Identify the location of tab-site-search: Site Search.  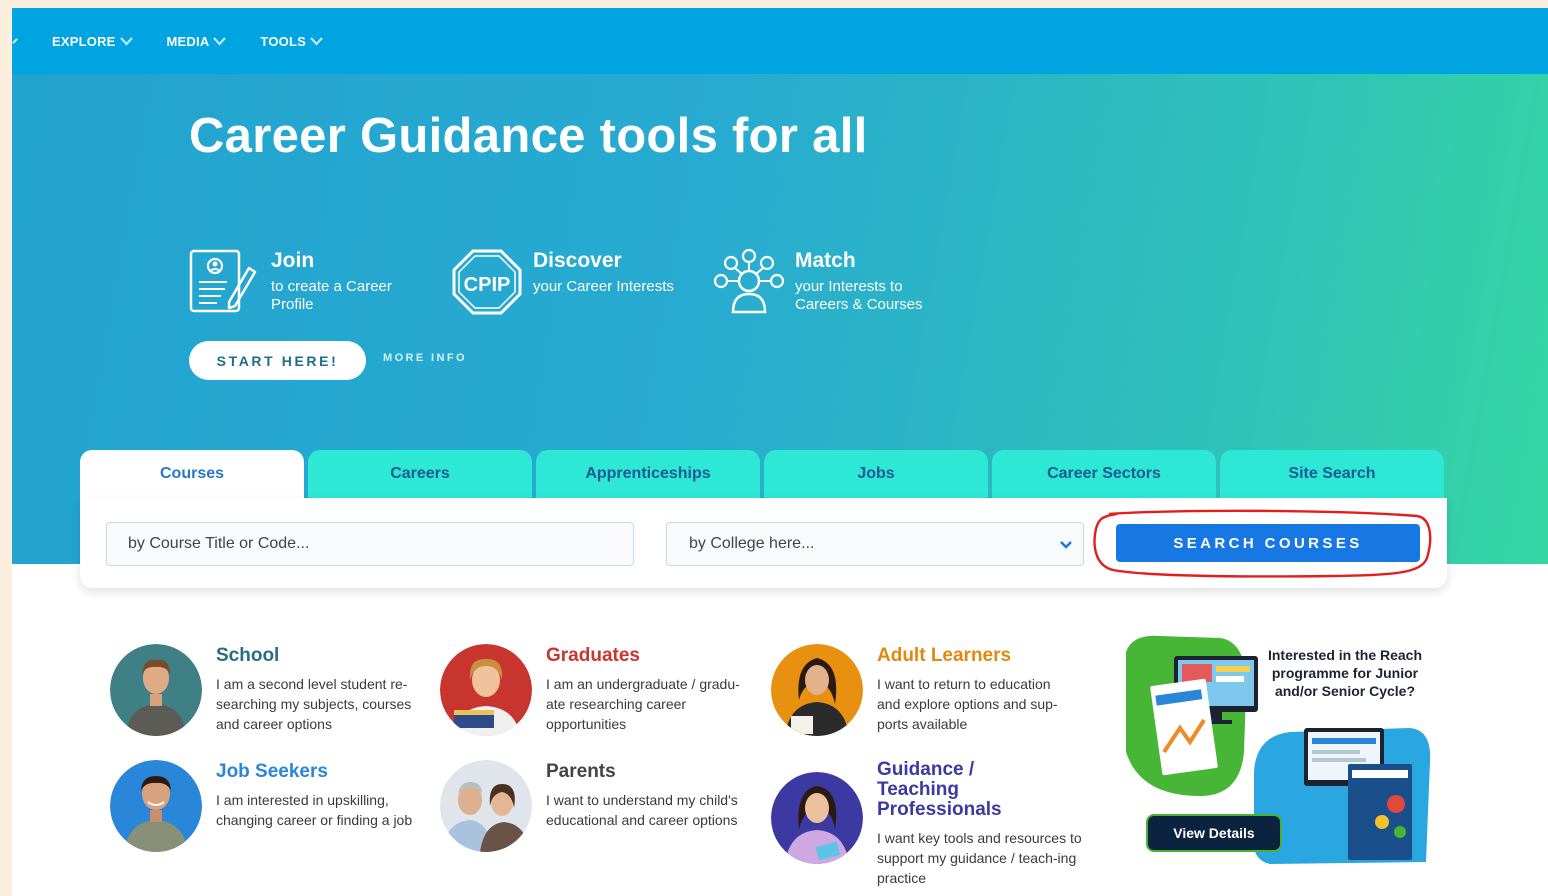
(1332, 474).